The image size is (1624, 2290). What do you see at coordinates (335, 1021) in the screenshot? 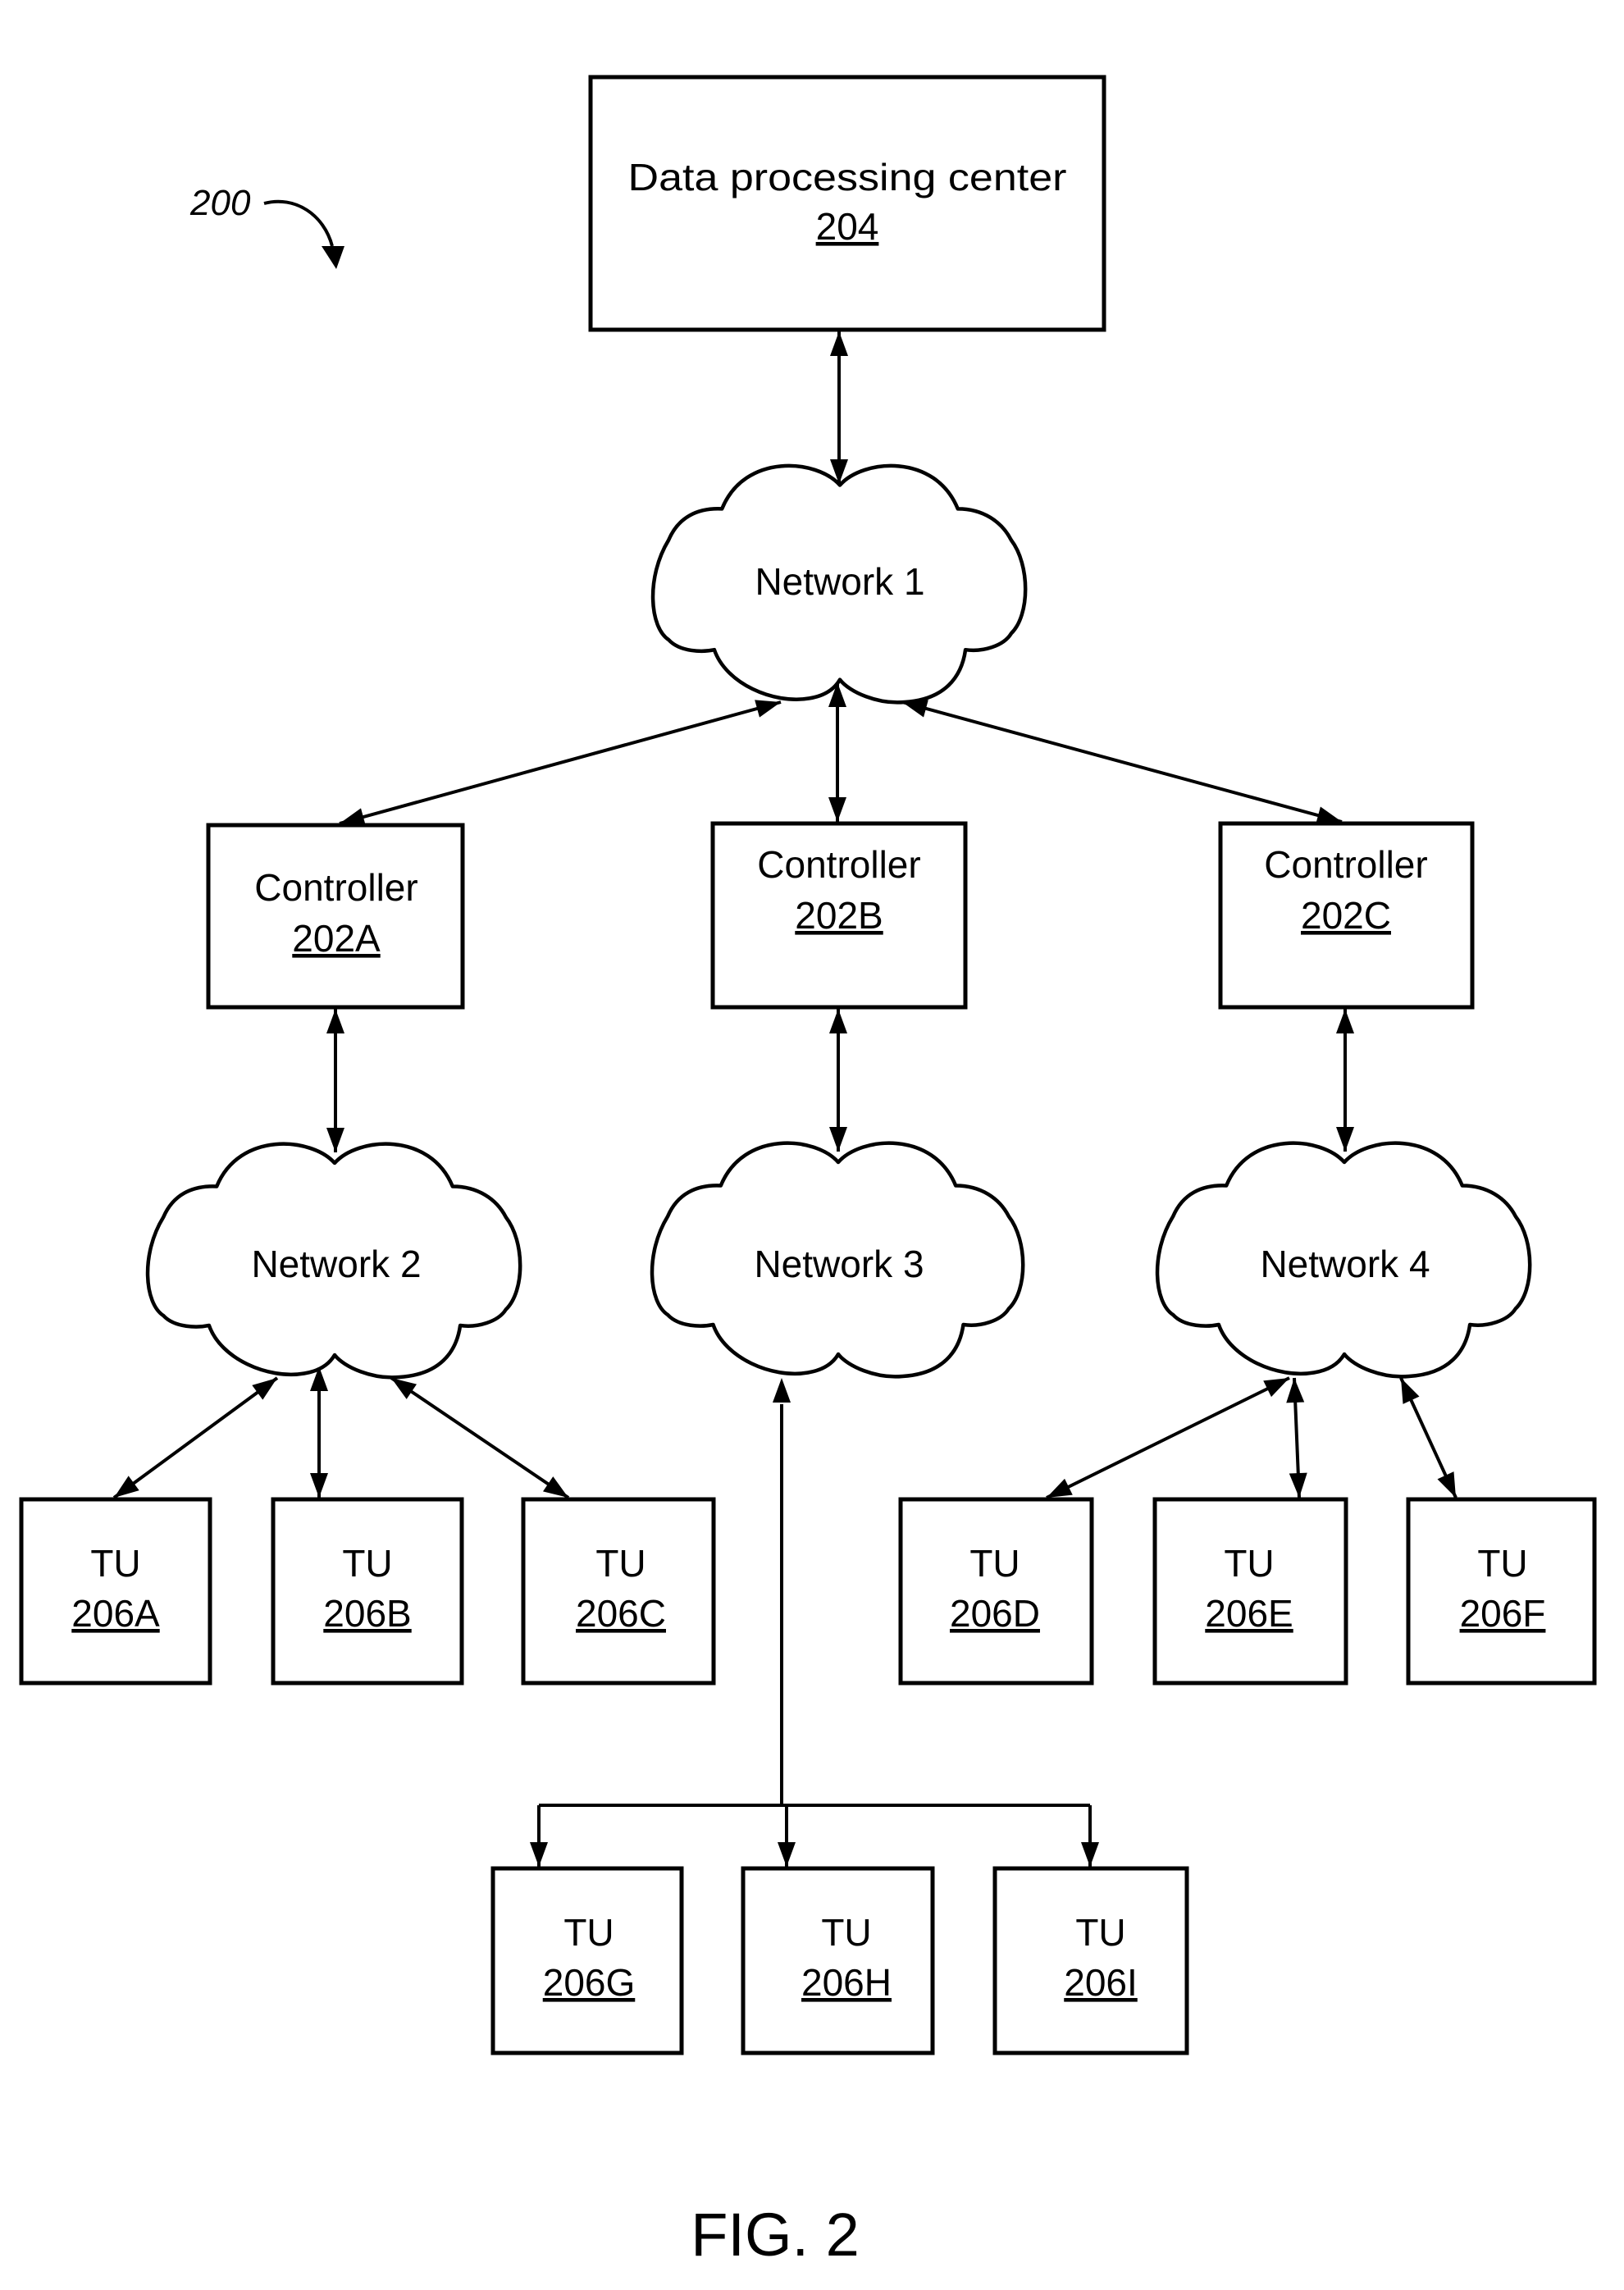
I see `edge-controller202a-network2-arrowhead-start` at bounding box center [335, 1021].